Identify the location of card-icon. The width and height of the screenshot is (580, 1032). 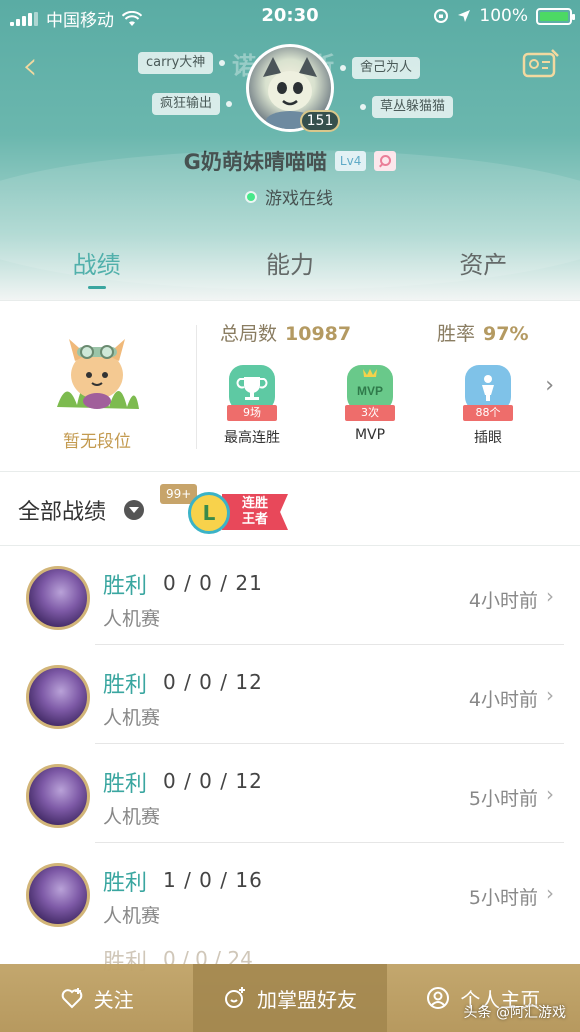
(541, 65).